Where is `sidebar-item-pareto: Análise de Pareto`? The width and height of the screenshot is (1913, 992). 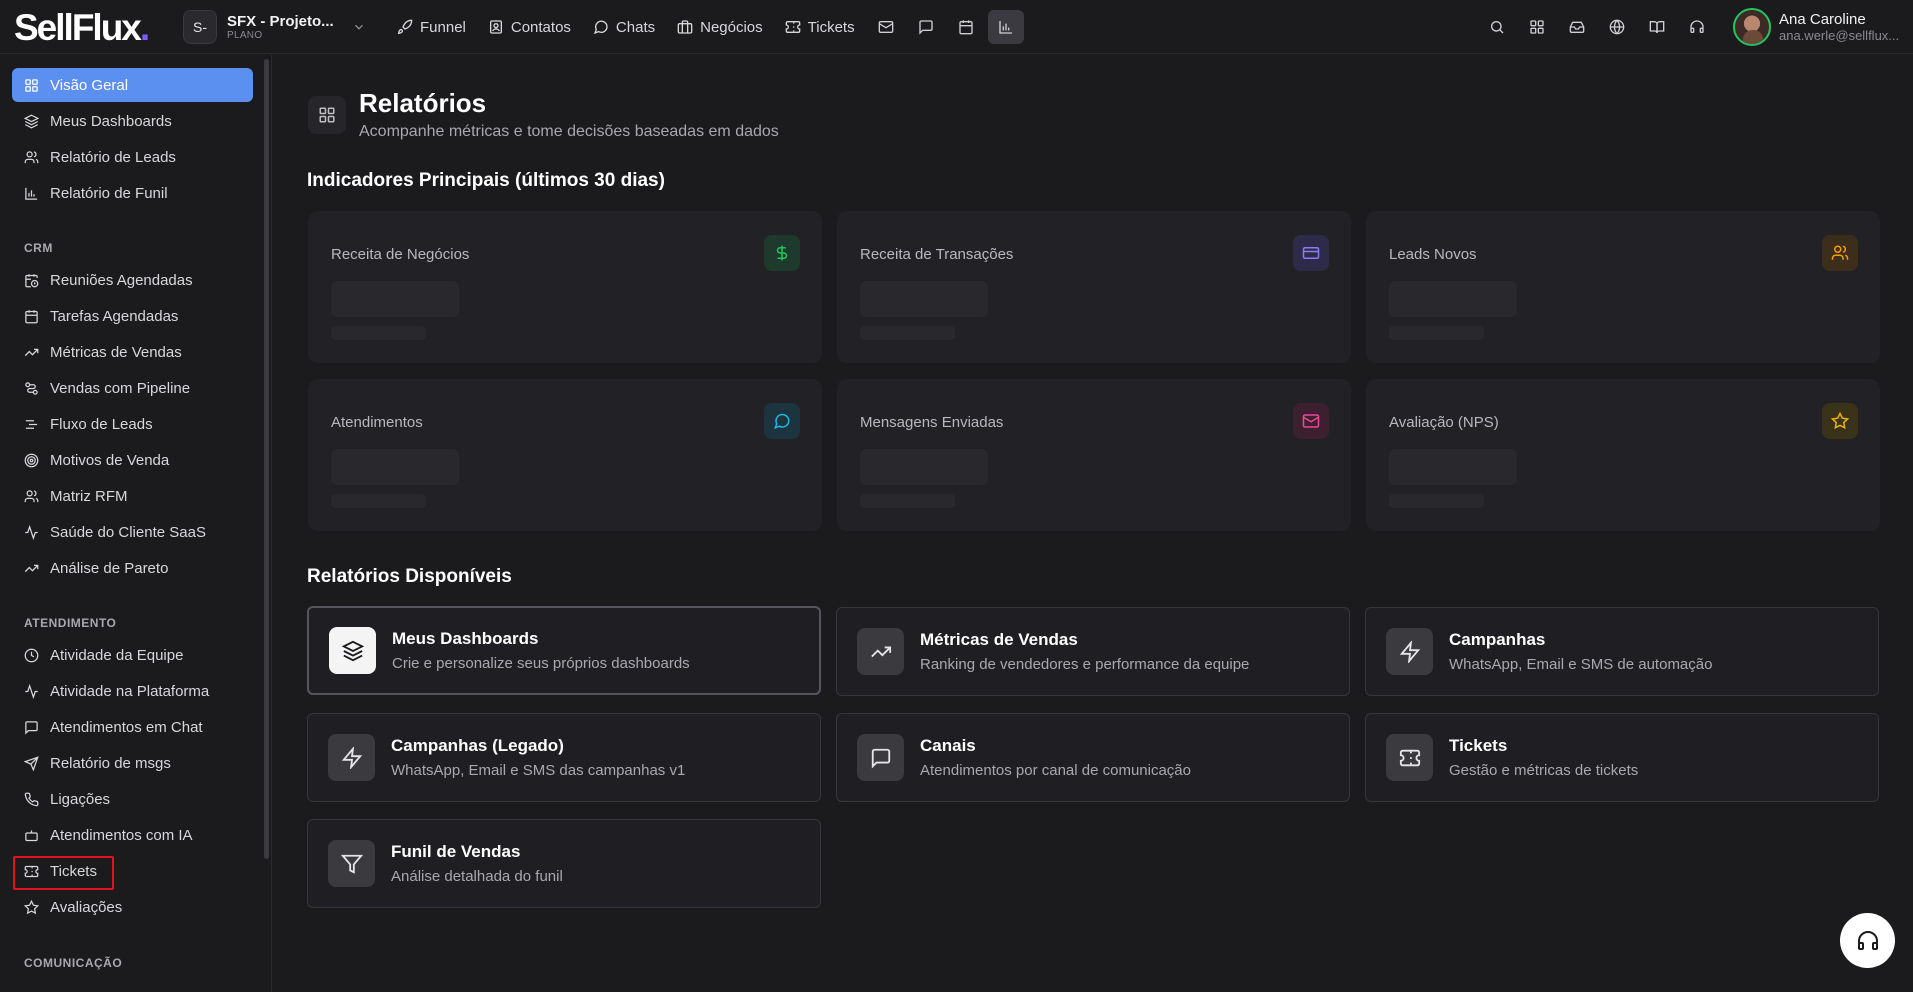 sidebar-item-pareto: Análise de Pareto is located at coordinates (132, 568).